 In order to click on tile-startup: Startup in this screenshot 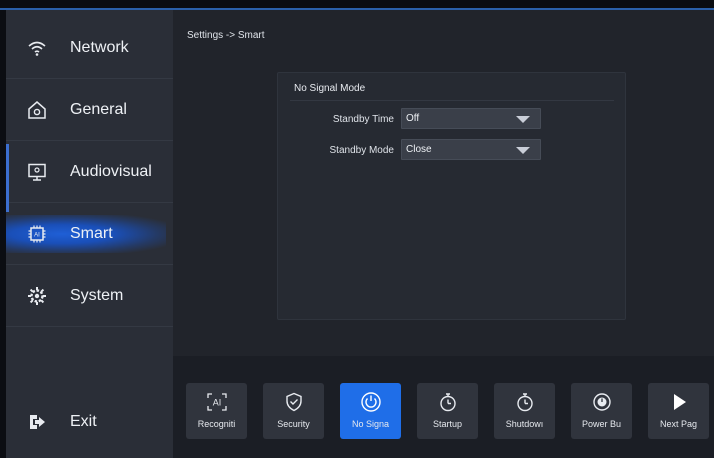, I will do `click(447, 411)`.